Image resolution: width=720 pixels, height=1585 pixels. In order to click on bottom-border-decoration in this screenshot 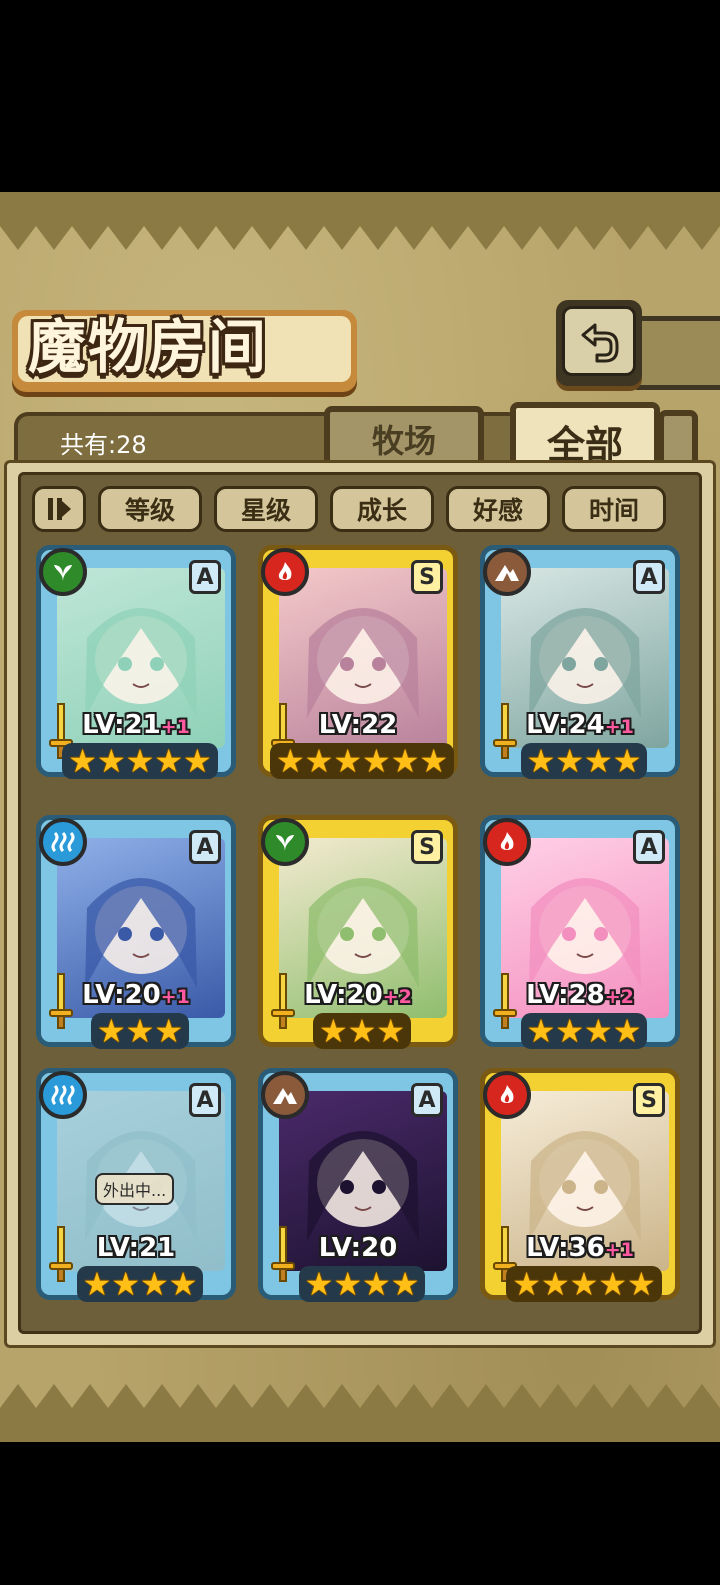, I will do `click(360, 1413)`.